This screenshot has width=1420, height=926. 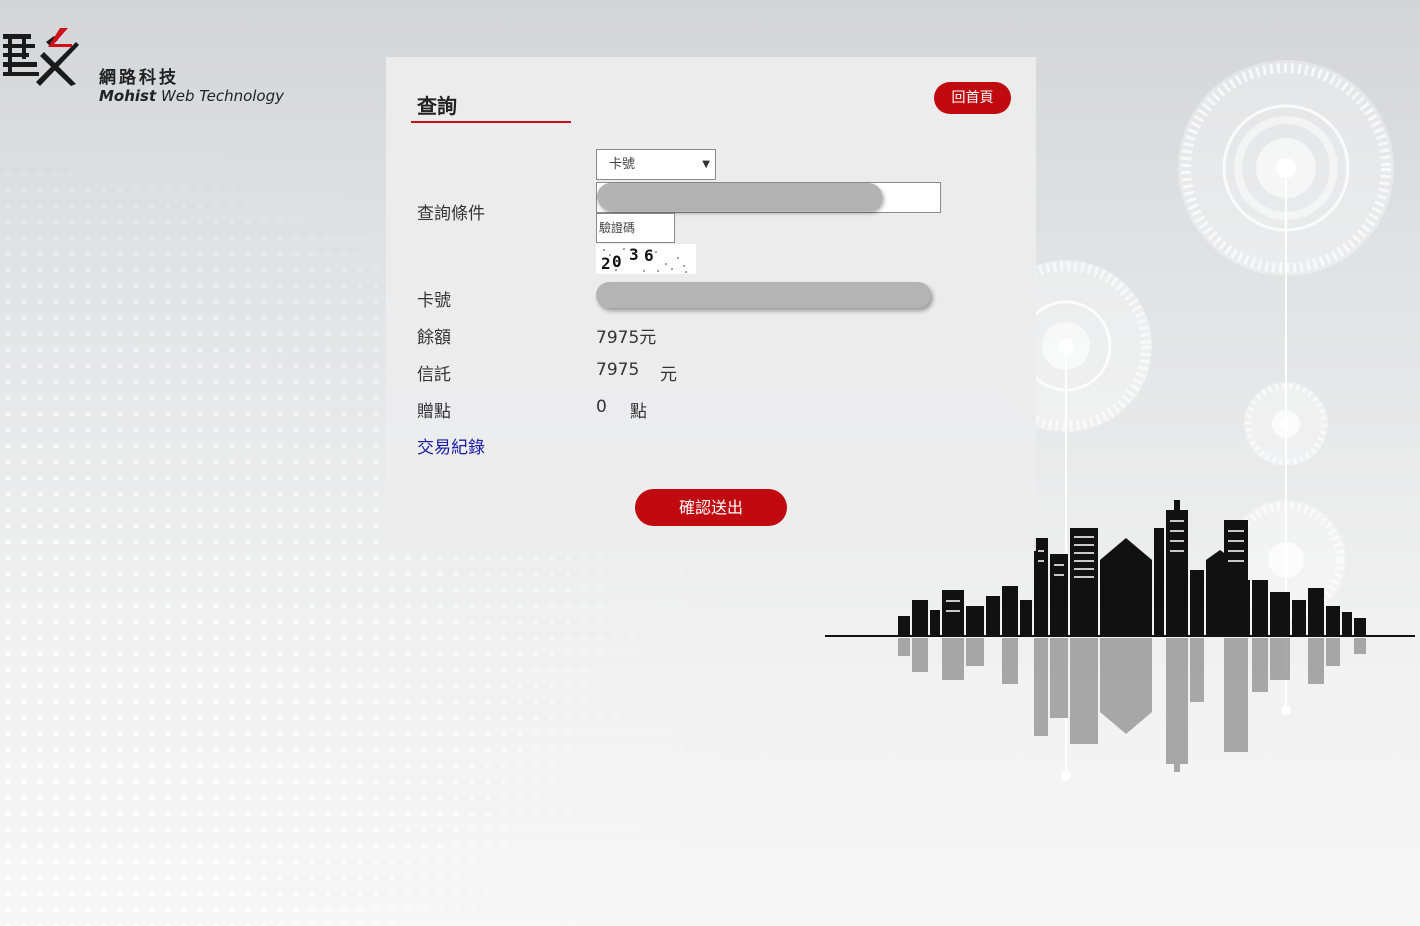 What do you see at coordinates (656, 164) in the screenshot?
I see `query-type-select: 卡號 ▼` at bounding box center [656, 164].